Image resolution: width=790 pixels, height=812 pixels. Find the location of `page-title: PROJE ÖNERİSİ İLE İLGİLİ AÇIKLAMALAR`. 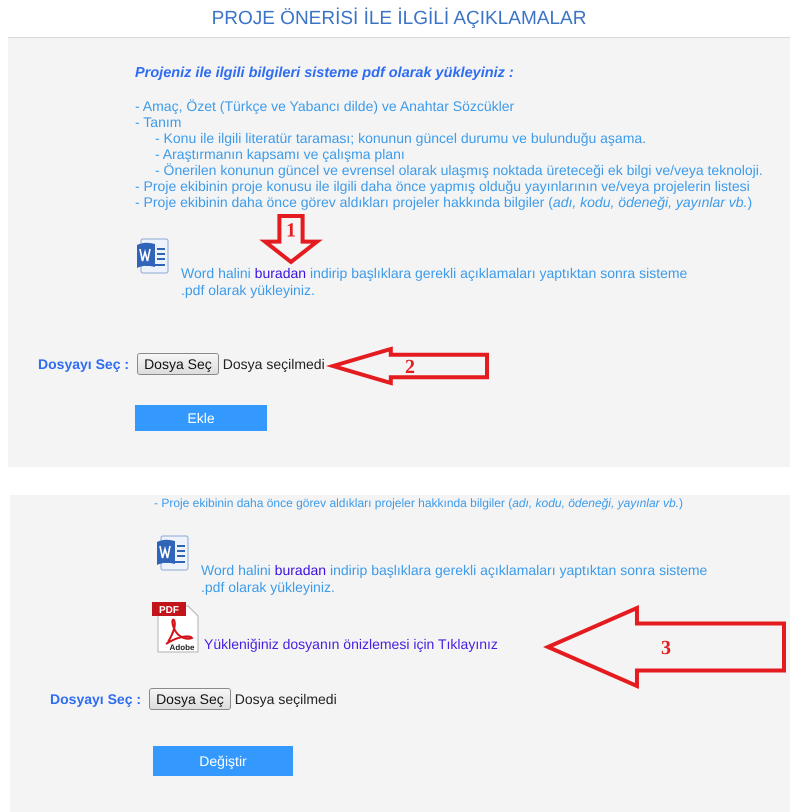

page-title: PROJE ÖNERİSİ İLE İLGİLİ AÇIKLAMALAR is located at coordinates (399, 19).